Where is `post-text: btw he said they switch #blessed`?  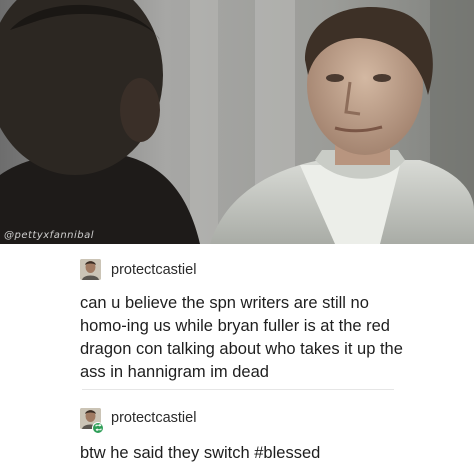 post-text: btw he said they switch #blessed is located at coordinates (200, 453).